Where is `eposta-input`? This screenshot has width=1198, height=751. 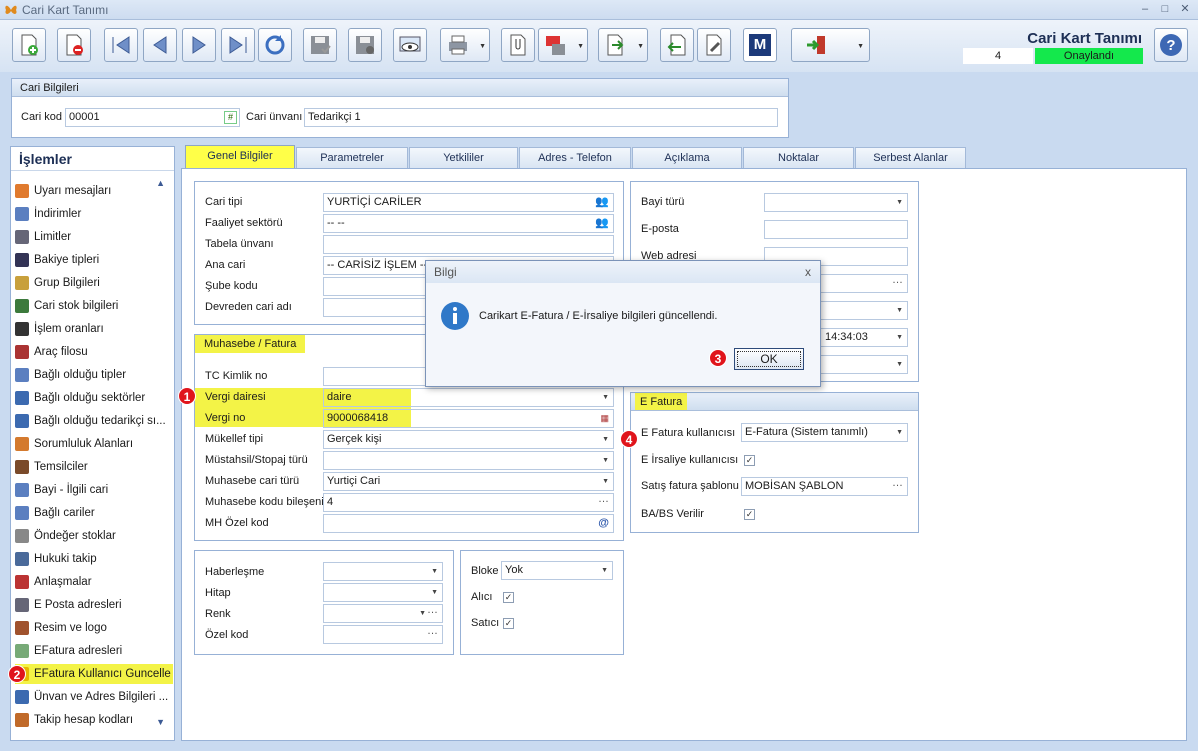
eposta-input is located at coordinates (836, 229).